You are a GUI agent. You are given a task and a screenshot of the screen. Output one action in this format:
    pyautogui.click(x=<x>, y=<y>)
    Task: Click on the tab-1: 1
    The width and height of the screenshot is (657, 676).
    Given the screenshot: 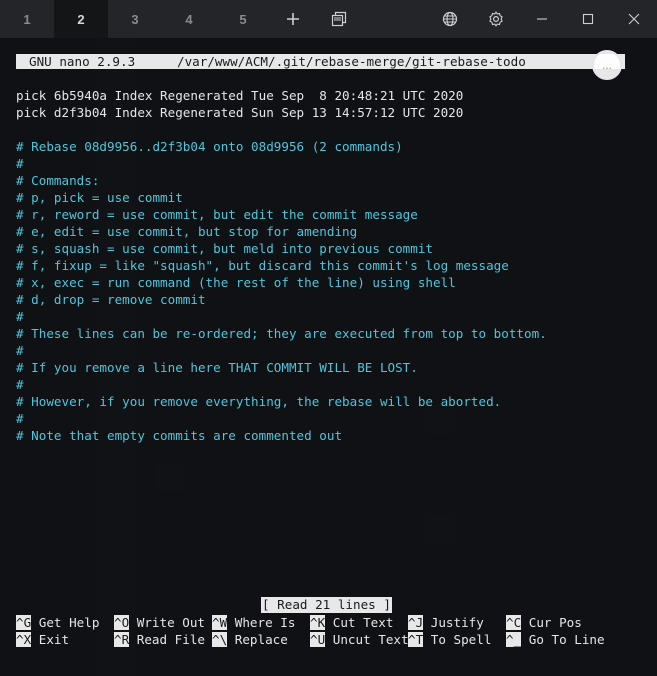 What is the action you would take?
    pyautogui.click(x=27, y=19)
    